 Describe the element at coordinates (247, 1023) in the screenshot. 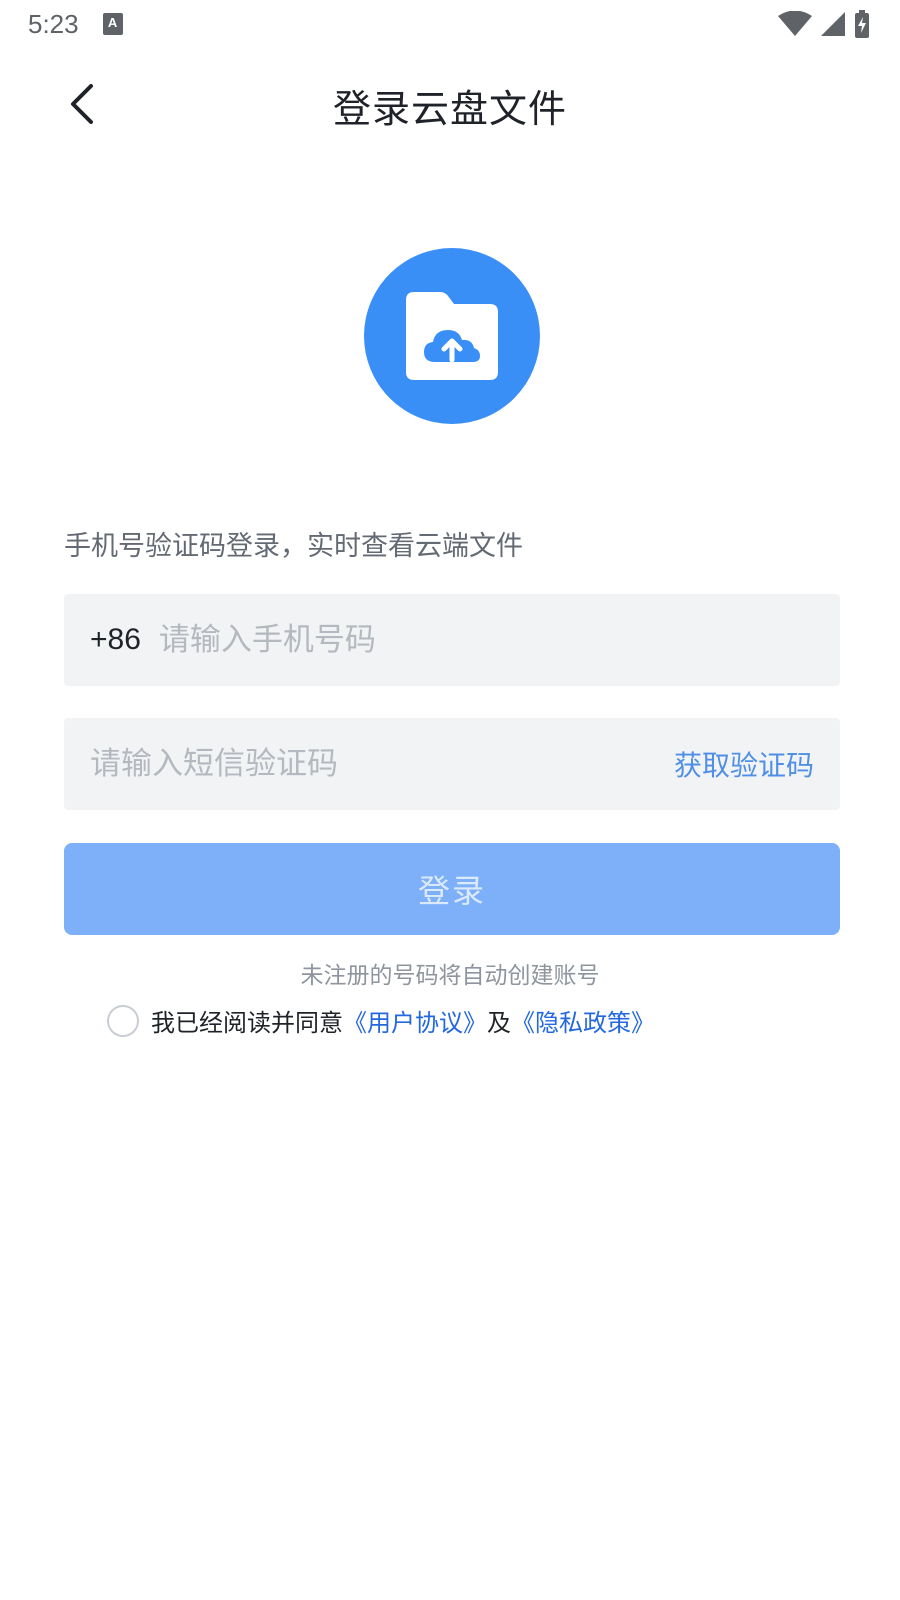

I see `agreement-prefix: 我已经阅读并同意` at that location.